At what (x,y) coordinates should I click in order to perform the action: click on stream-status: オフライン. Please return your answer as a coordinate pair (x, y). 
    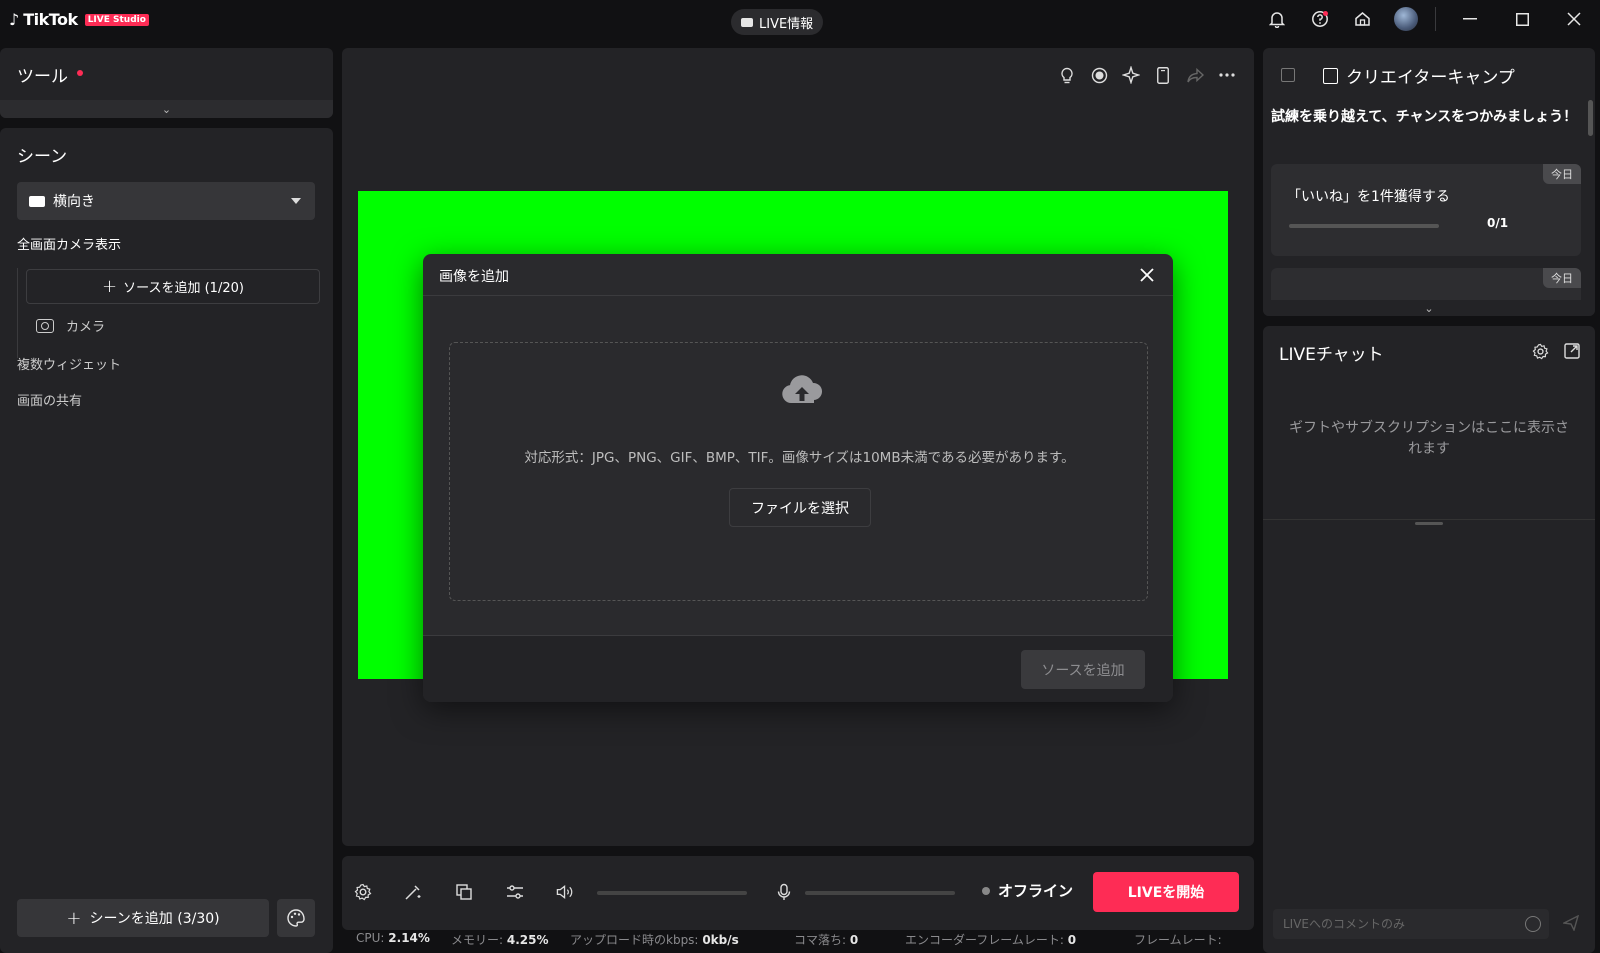
    Looking at the image, I should click on (1027, 890).